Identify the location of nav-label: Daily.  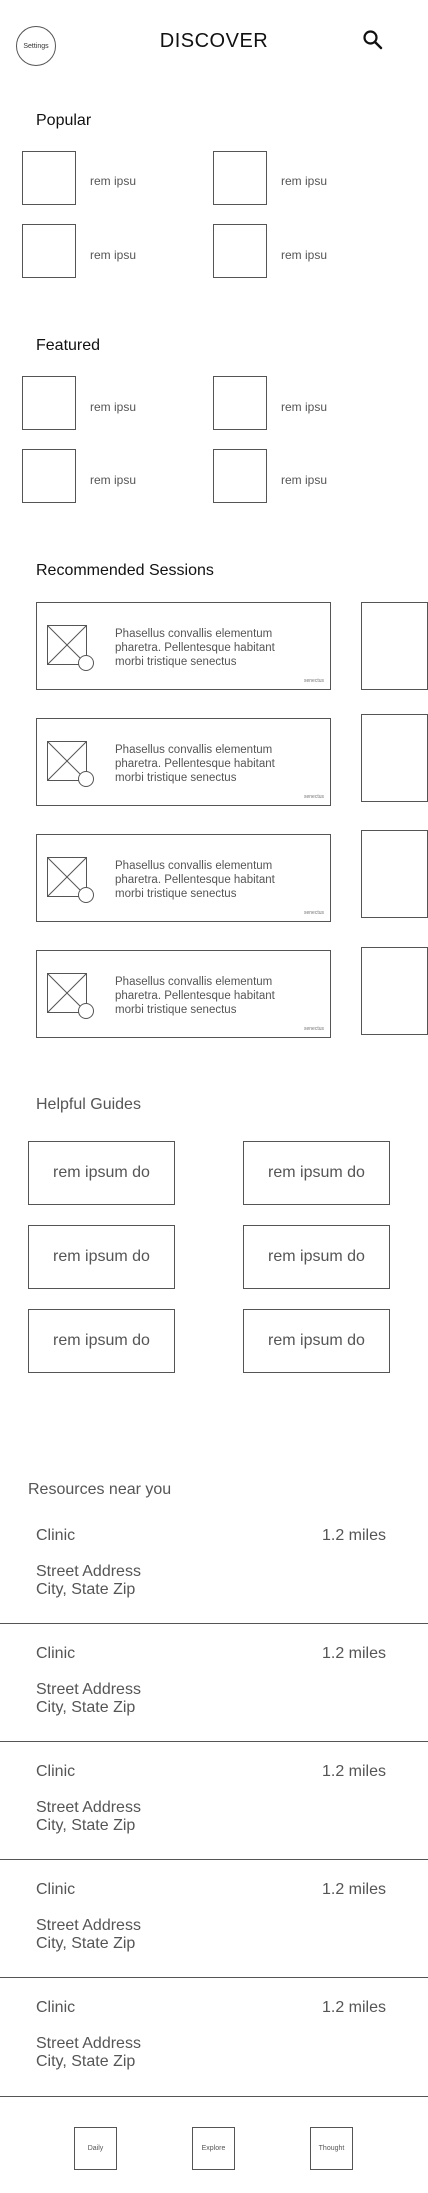
(95, 2148).